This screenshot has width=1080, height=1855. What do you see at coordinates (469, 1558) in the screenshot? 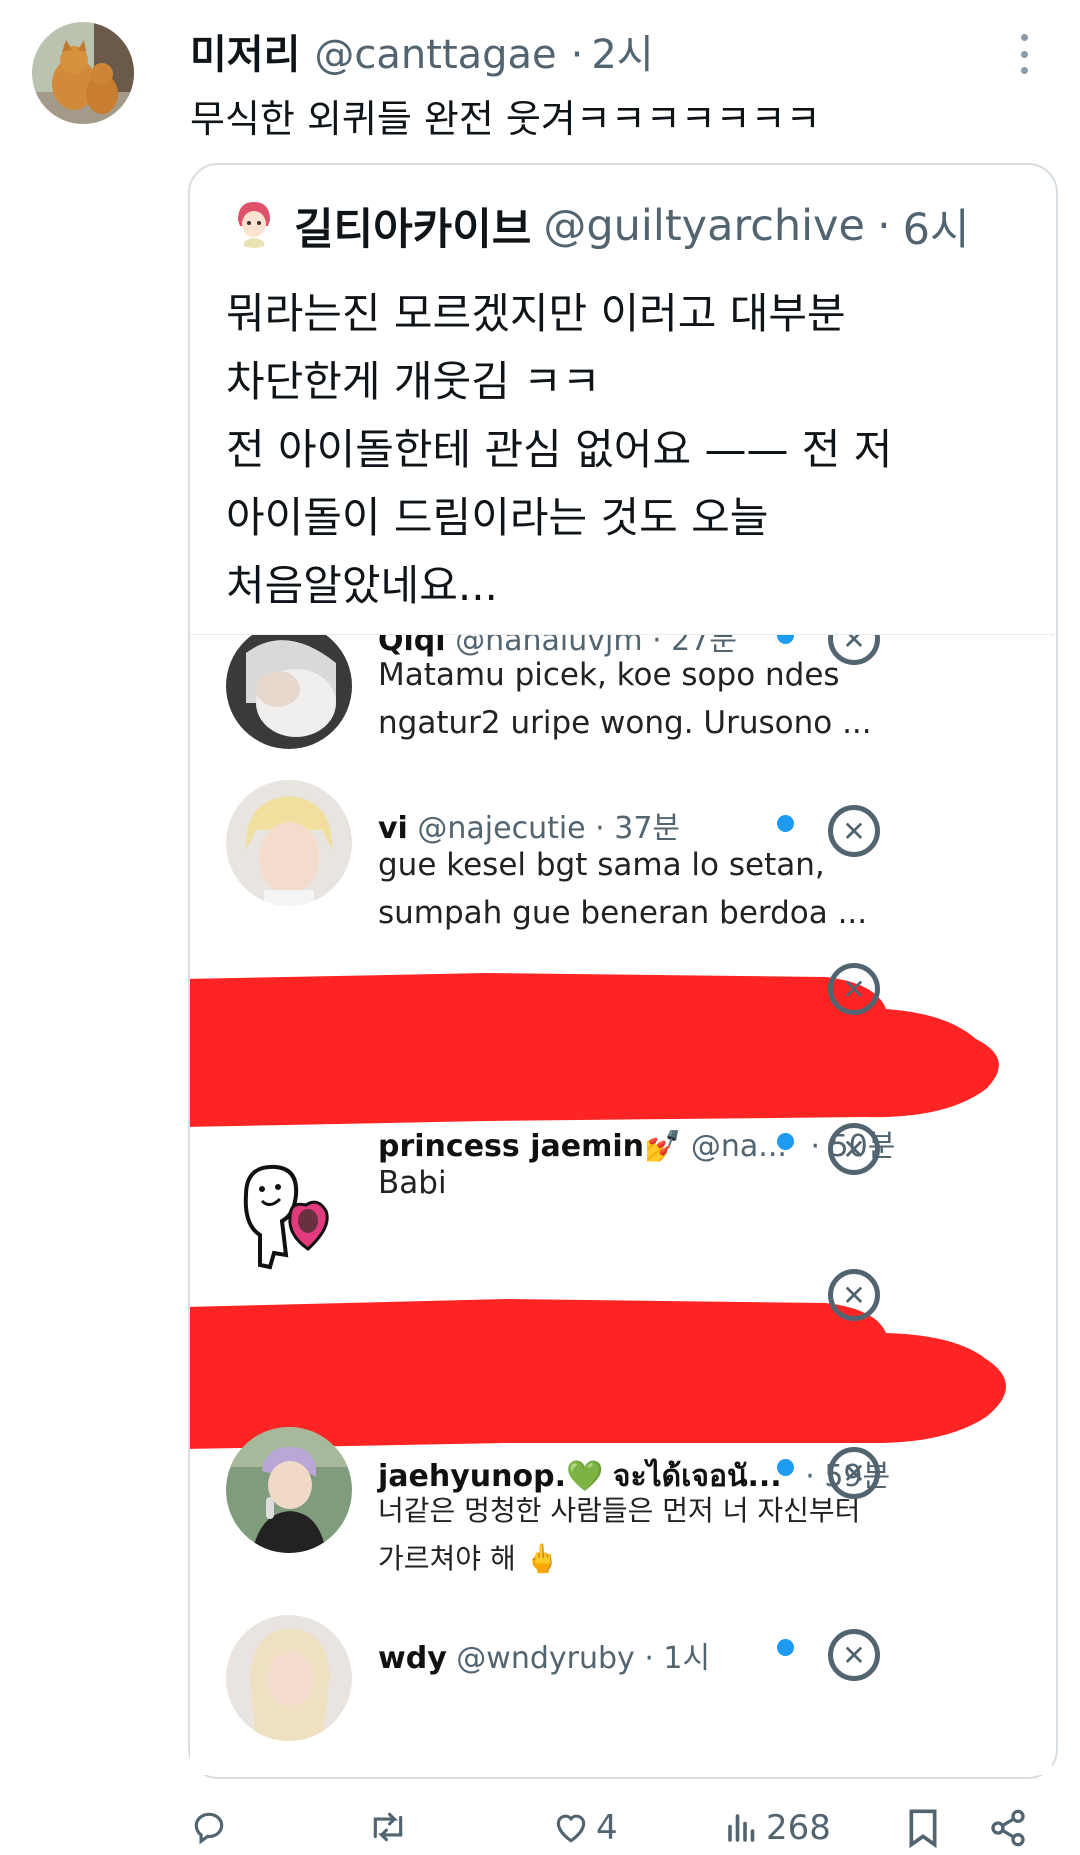
I see `reply-line: 가르쳐야 해 🖕` at bounding box center [469, 1558].